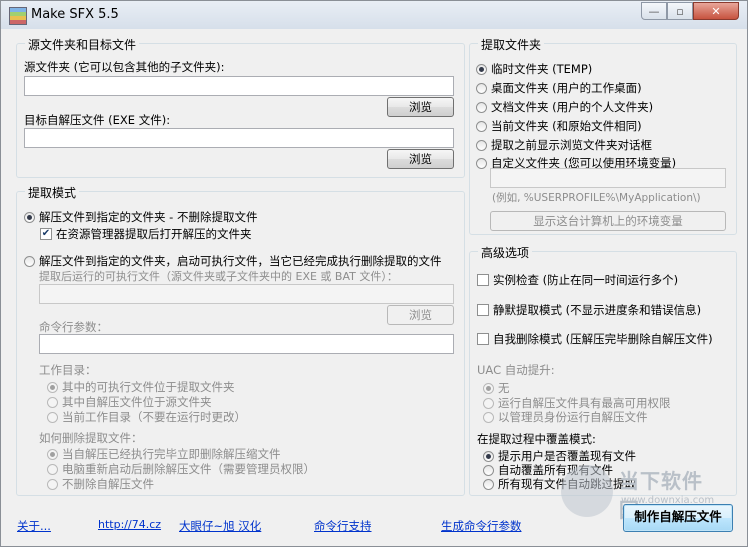 Image resolution: width=748 pixels, height=547 pixels. What do you see at coordinates (505, 252) in the screenshot?
I see `advanced-options-legend: 高级选项` at bounding box center [505, 252].